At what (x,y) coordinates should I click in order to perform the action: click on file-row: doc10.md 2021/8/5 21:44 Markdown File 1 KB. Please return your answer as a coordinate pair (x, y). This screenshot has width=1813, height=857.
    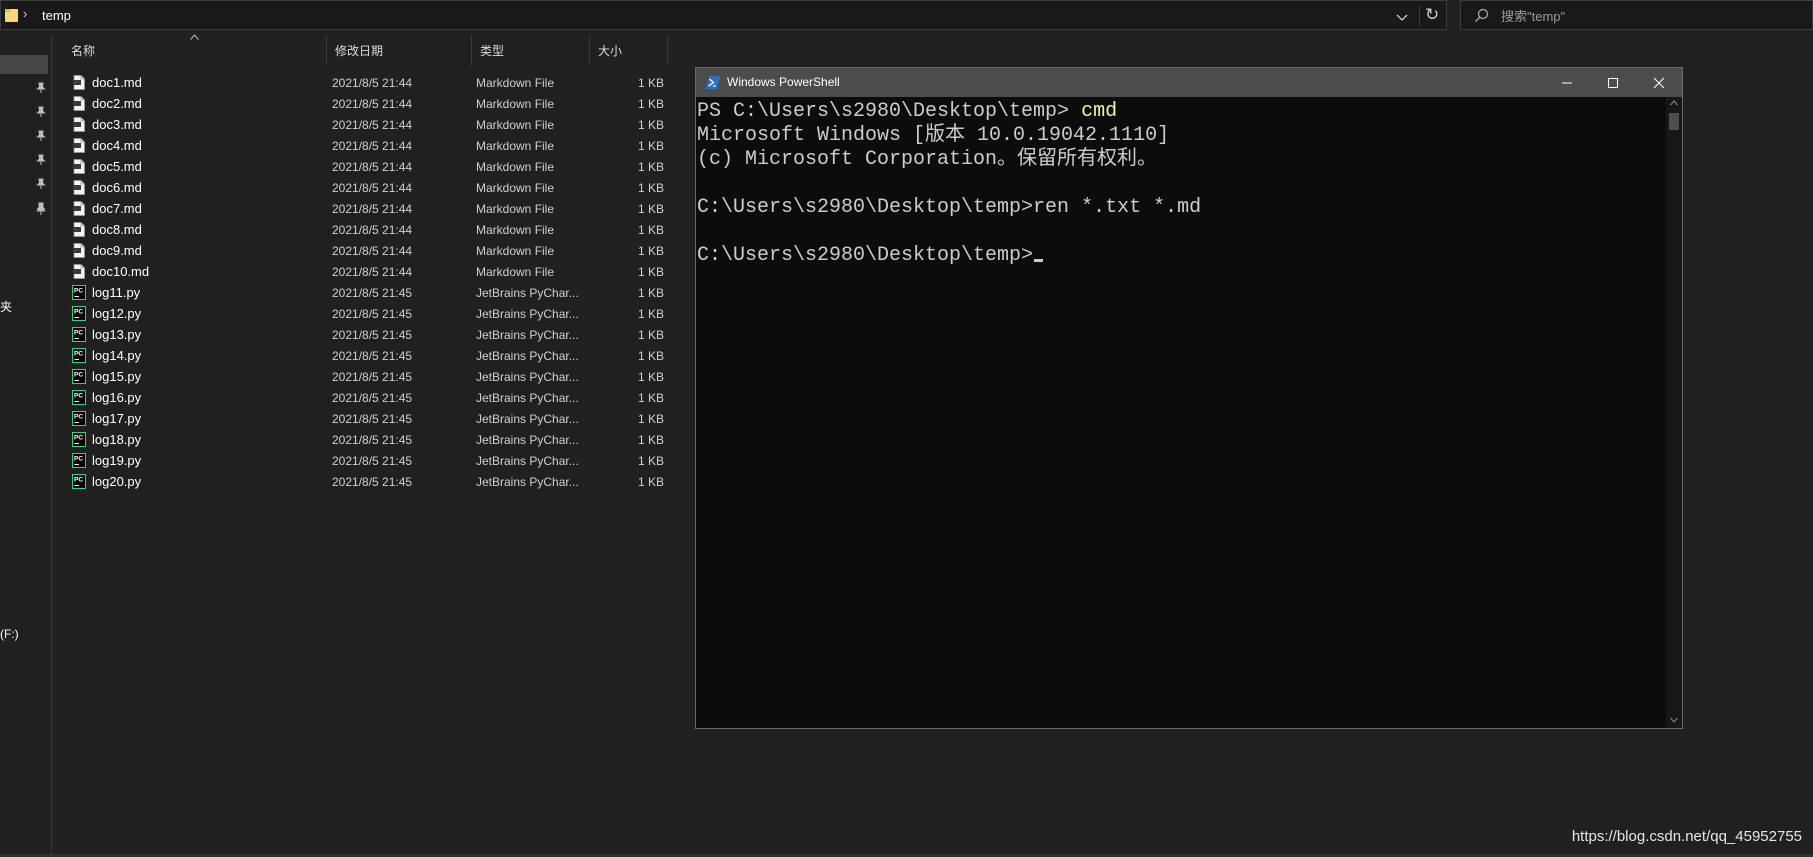
    Looking at the image, I should click on (362, 271).